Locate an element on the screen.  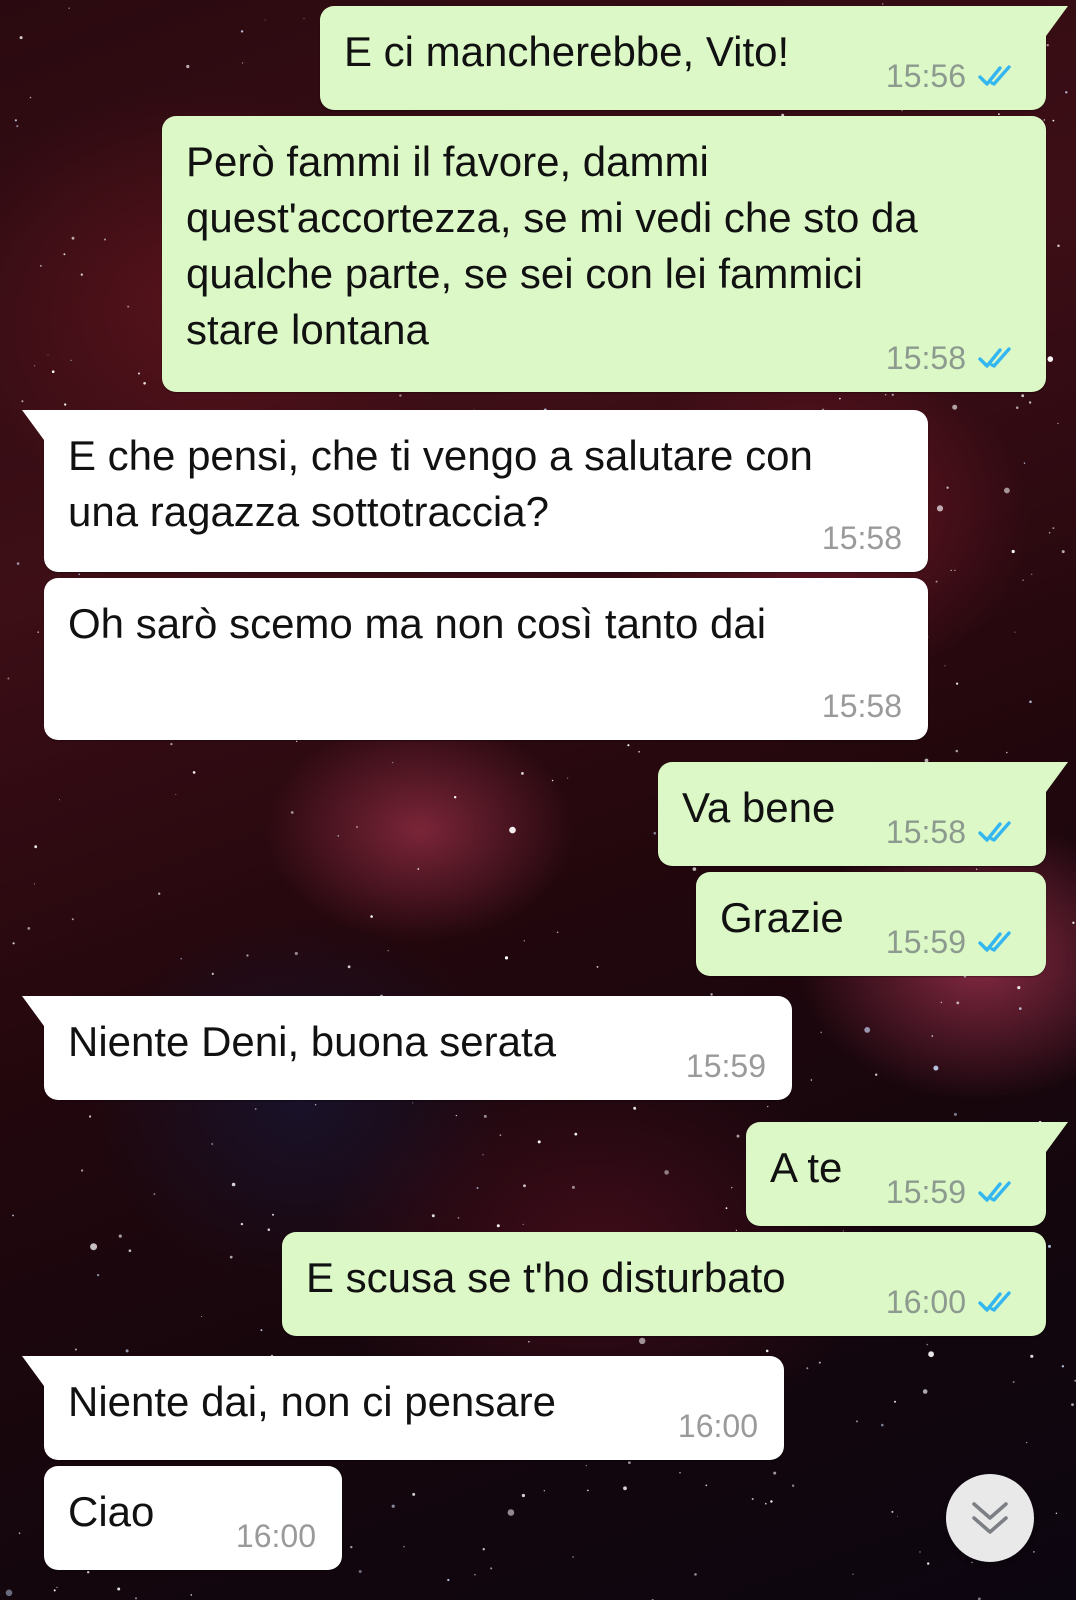
message-bubble-outgoing: Va bene 15:58 is located at coordinates (863, 814).